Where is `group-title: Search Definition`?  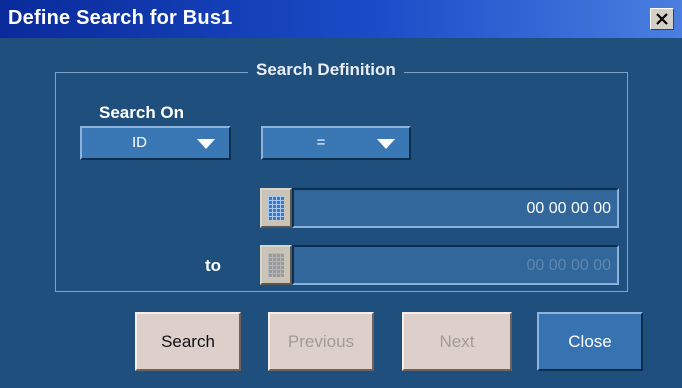
group-title: Search Definition is located at coordinates (326, 70).